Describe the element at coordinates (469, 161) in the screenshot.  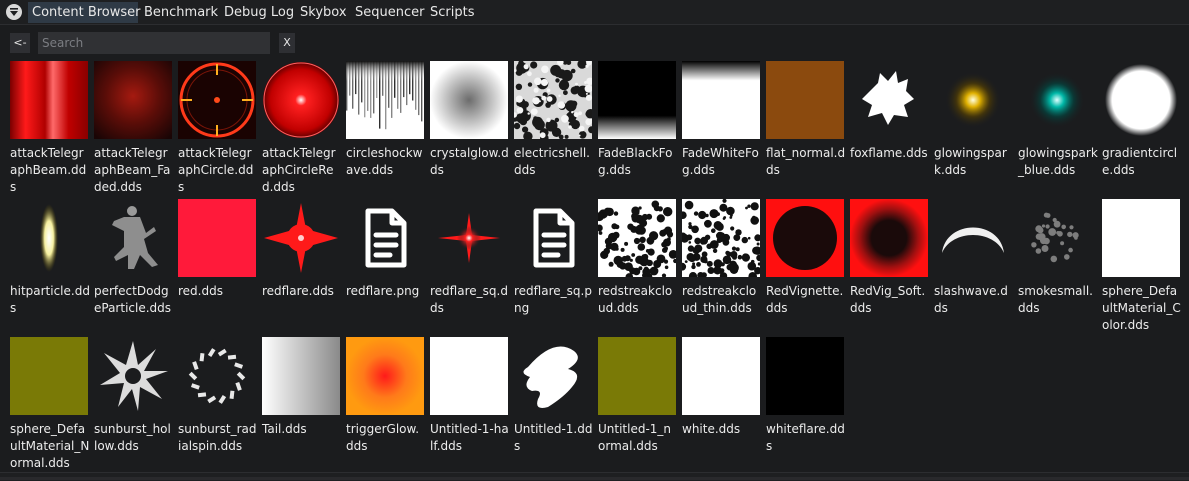
I see `file-name-label: crystalglow.dds` at that location.